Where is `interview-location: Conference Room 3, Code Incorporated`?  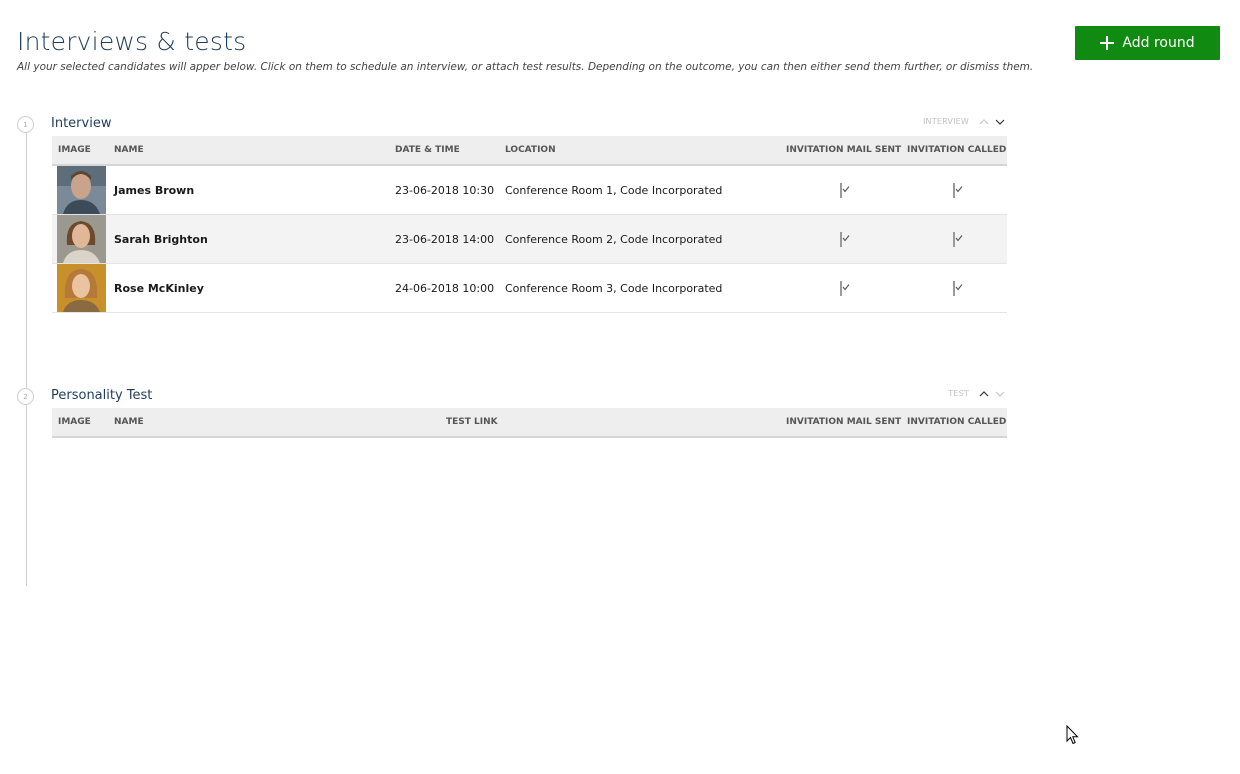 interview-location: Conference Room 3, Code Incorporated is located at coordinates (639, 288).